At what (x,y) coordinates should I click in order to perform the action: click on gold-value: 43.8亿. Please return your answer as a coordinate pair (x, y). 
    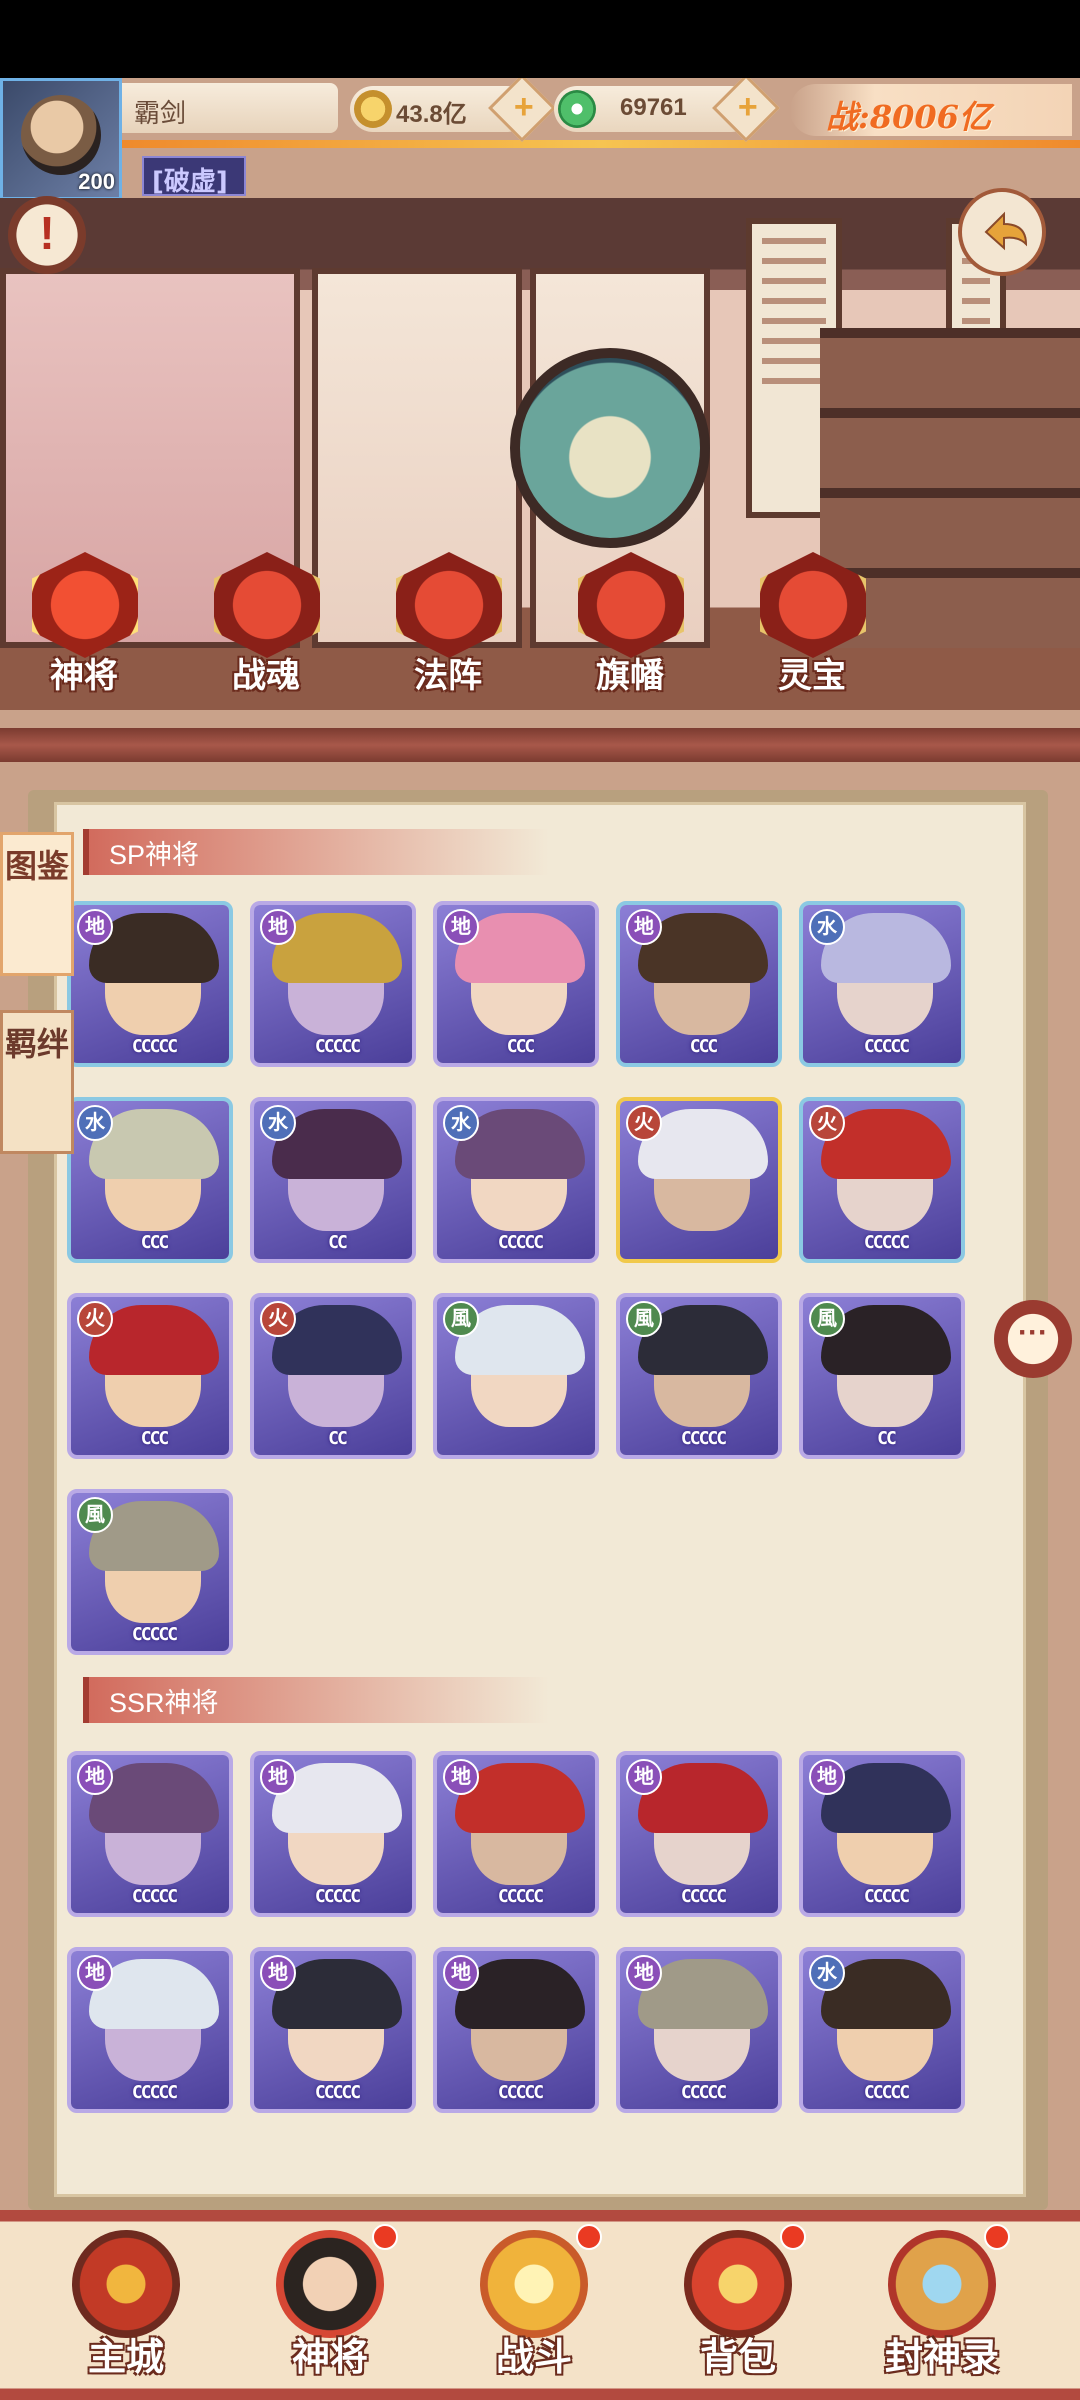
    Looking at the image, I should click on (431, 114).